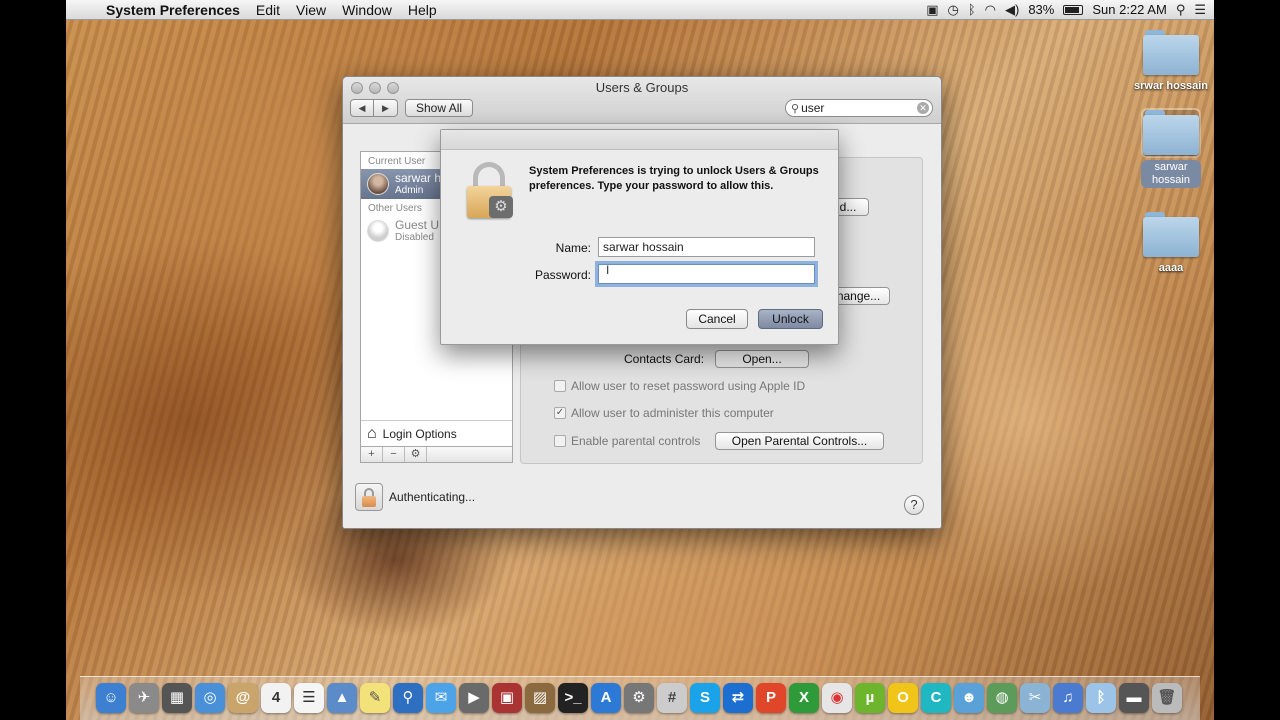 The width and height of the screenshot is (1280, 720). I want to click on chrome-icon: ◉, so click(837, 698).